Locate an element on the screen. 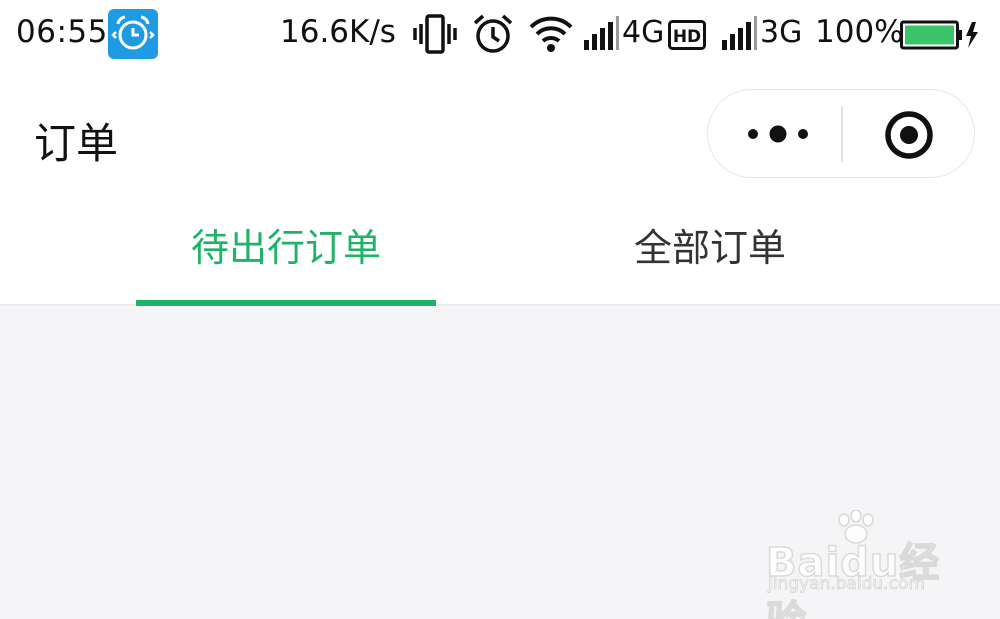  vibrate-icon is located at coordinates (435, 36).